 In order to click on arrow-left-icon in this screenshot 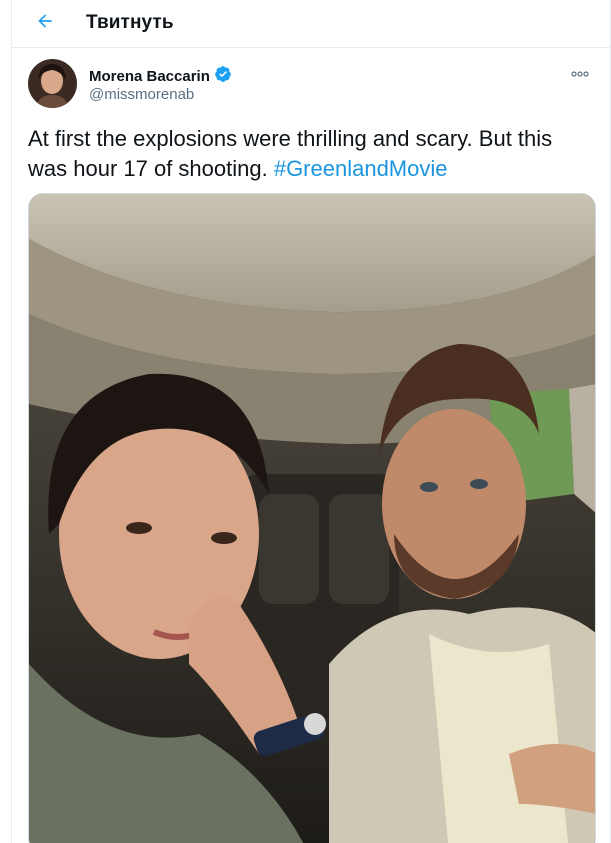, I will do `click(45, 23)`.